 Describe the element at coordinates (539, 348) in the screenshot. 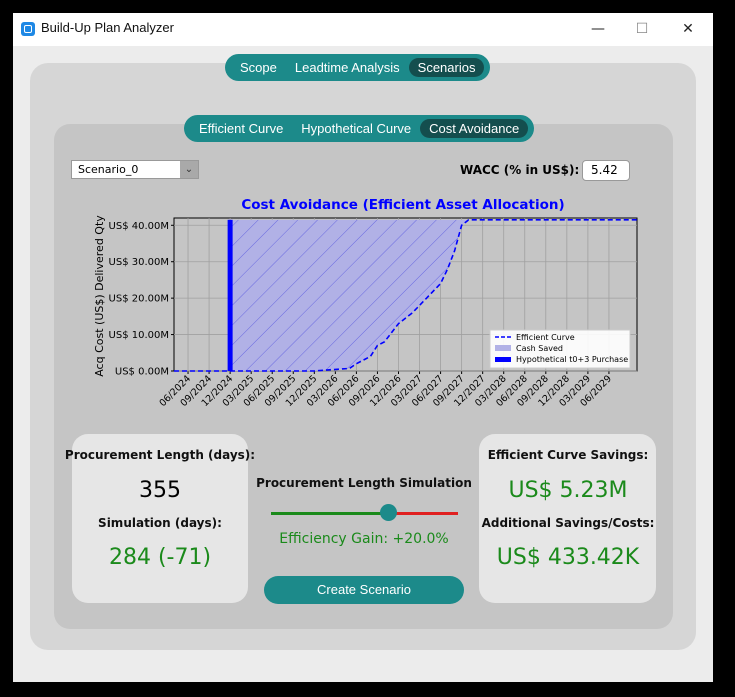

I see `legend-label: Cash Saved` at that location.